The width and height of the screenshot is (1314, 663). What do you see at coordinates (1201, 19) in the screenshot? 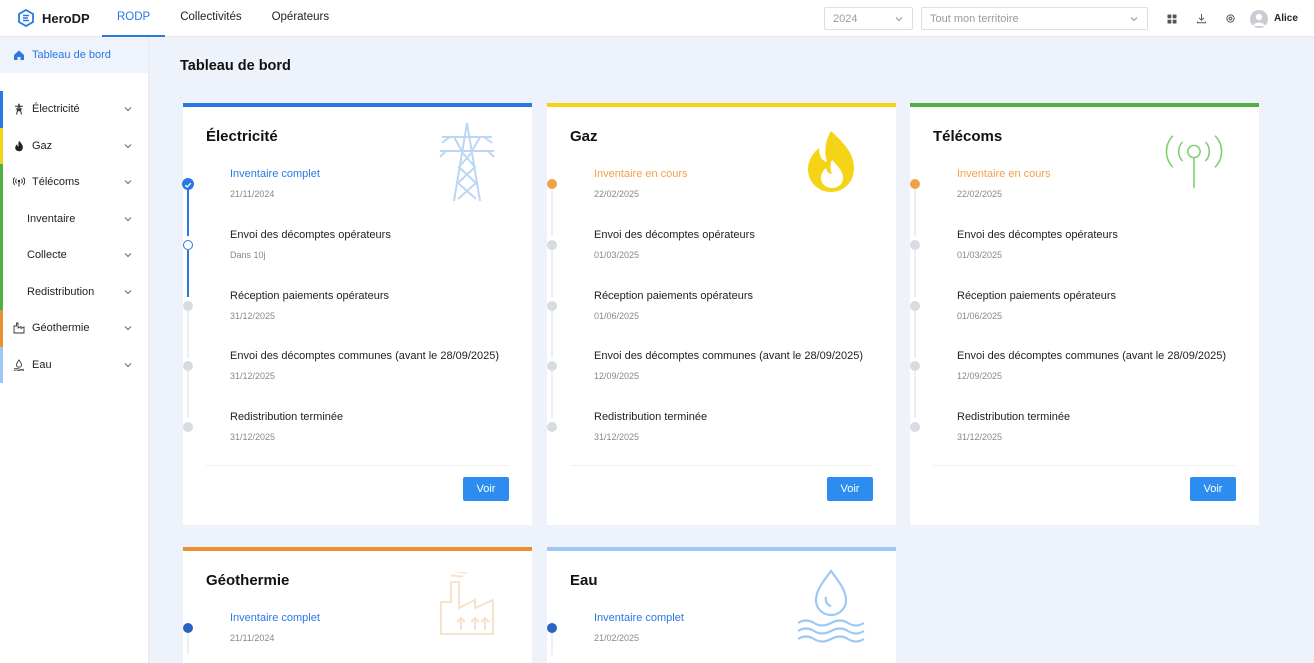
I see `download-icon` at bounding box center [1201, 19].